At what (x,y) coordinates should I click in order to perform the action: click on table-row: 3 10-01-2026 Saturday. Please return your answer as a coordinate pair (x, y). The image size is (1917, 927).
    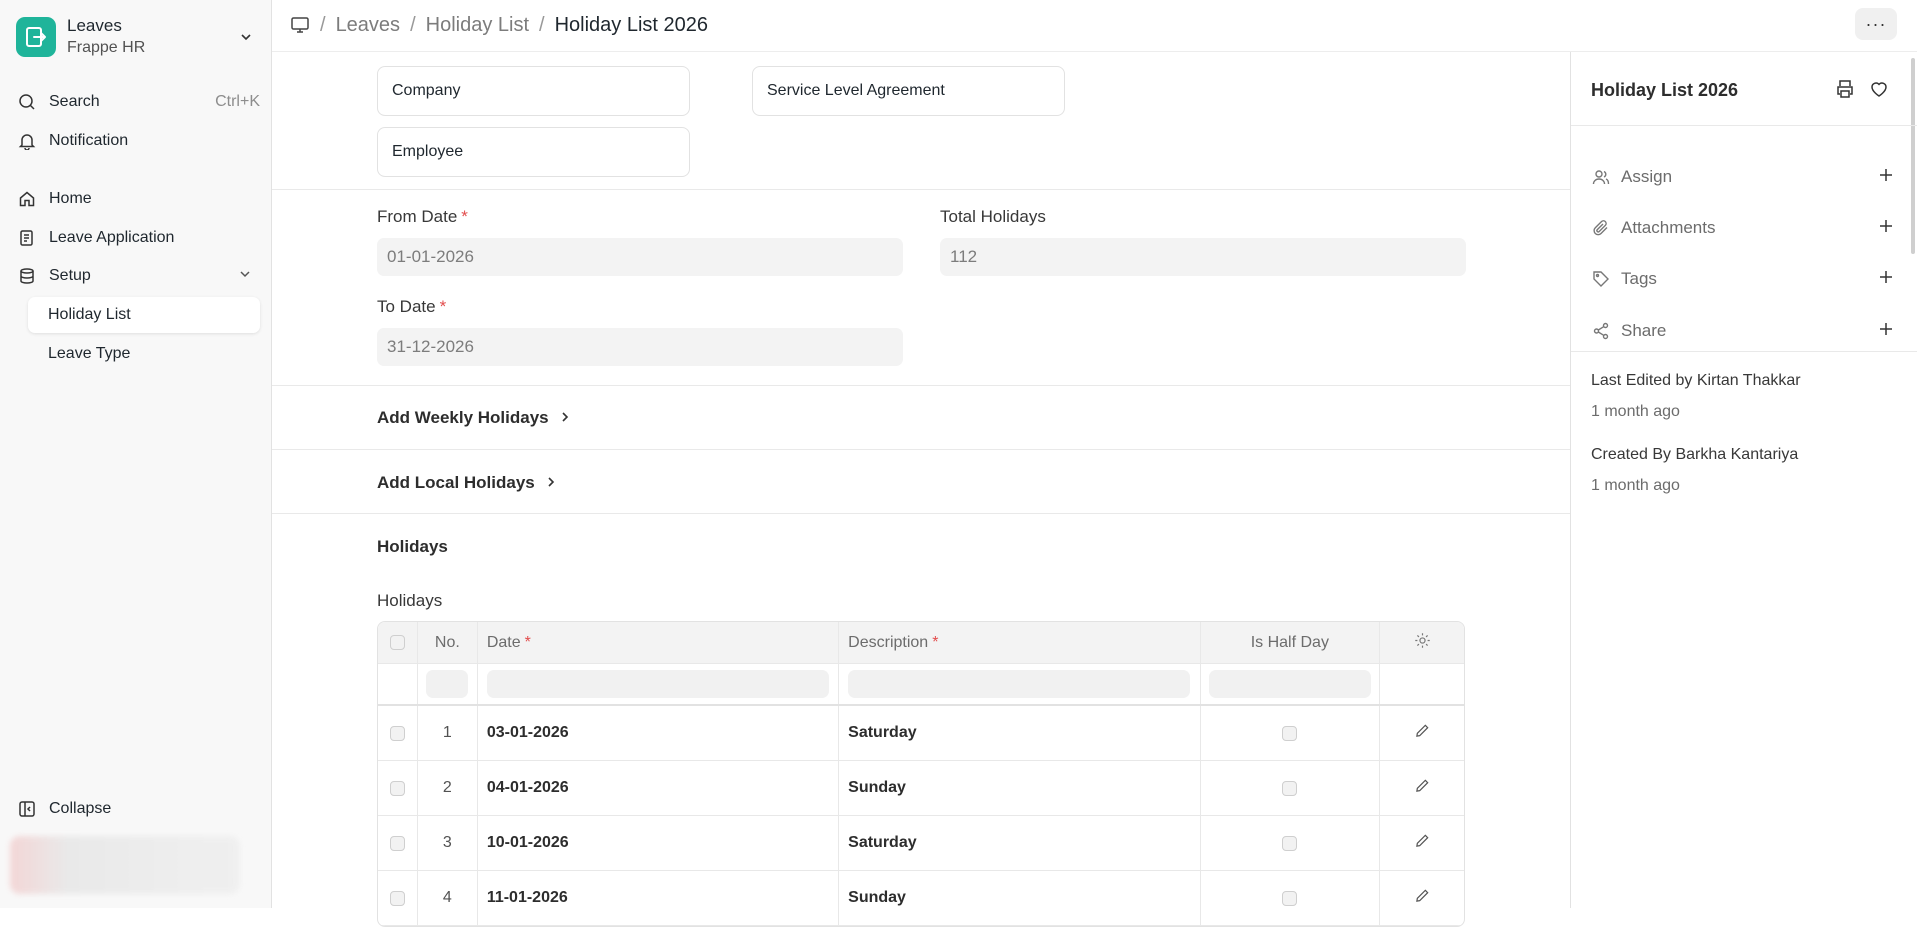
    Looking at the image, I should click on (921, 843).